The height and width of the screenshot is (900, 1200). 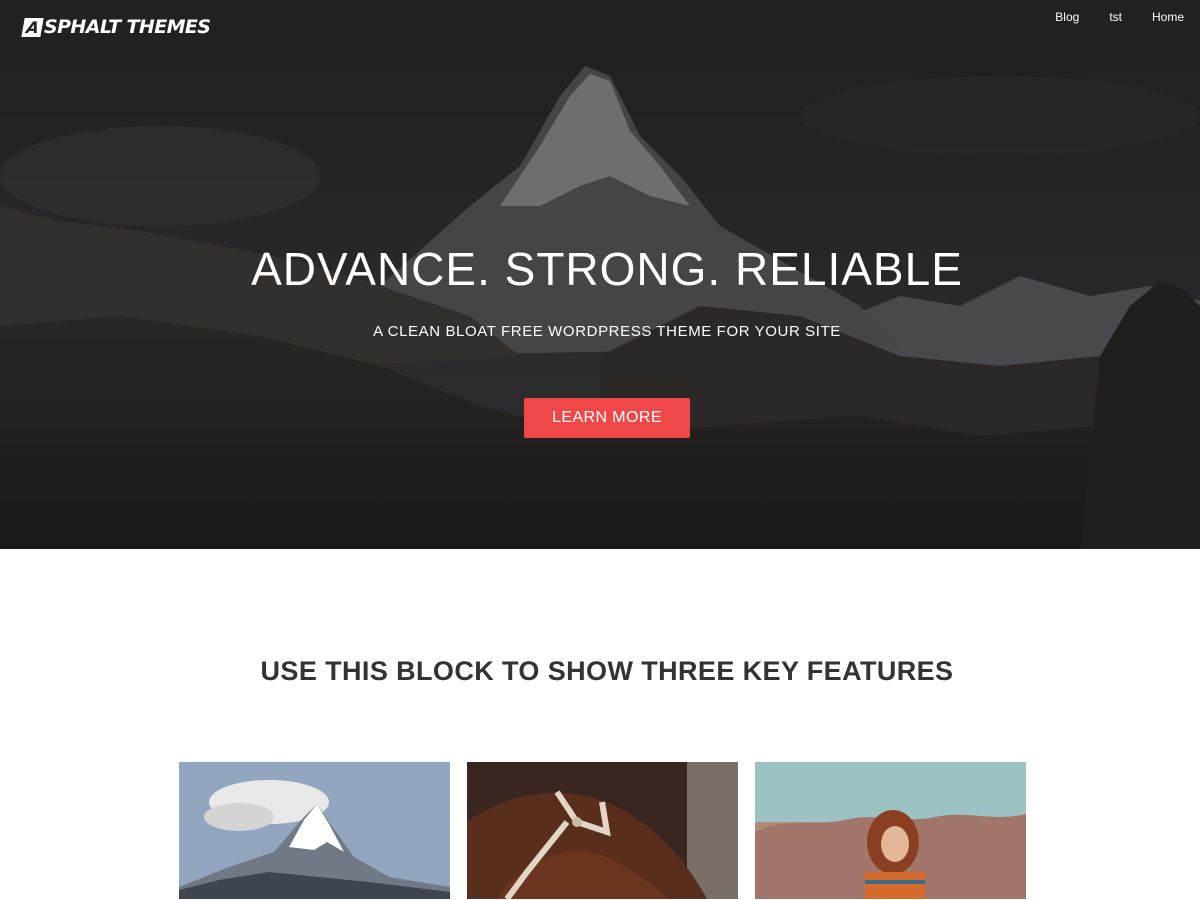 What do you see at coordinates (32, 27) in the screenshot?
I see `logo-letter: A` at bounding box center [32, 27].